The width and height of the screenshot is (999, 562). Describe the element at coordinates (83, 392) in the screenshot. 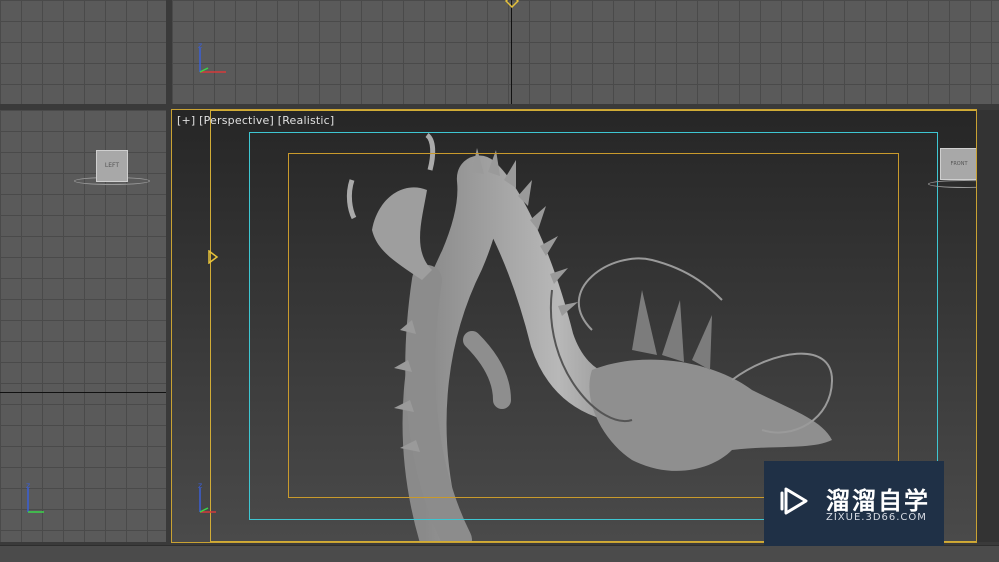

I see `left-axis-line` at that location.